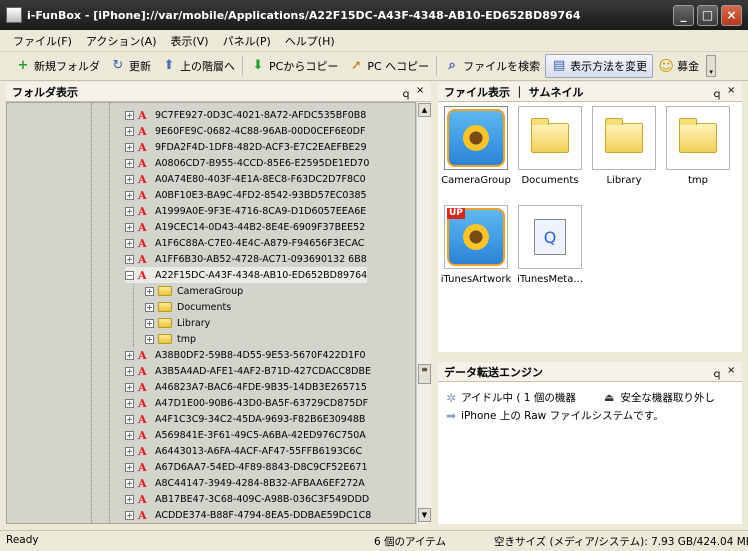  I want to click on file-item-itunes-artwork: UP iTunesArtwork, so click(476, 245).